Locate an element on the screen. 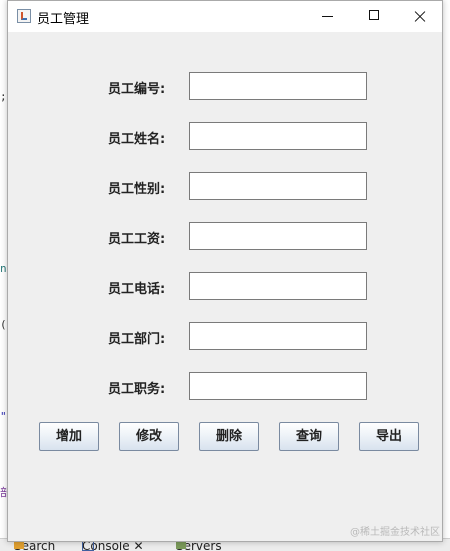 The height and width of the screenshot is (551, 450). code-fragment: ; is located at coordinates (3, 96).